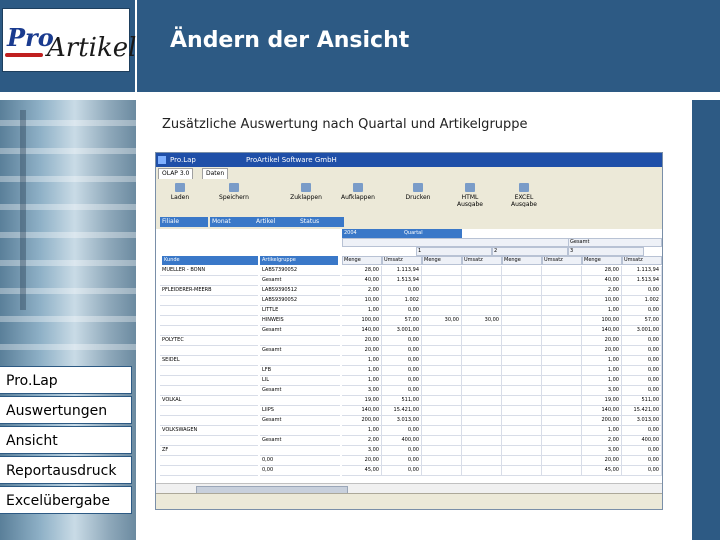 This screenshot has height=540, width=720. Describe the element at coordinates (602, 451) in the screenshot. I see `value-cell: 3,00` at that location.